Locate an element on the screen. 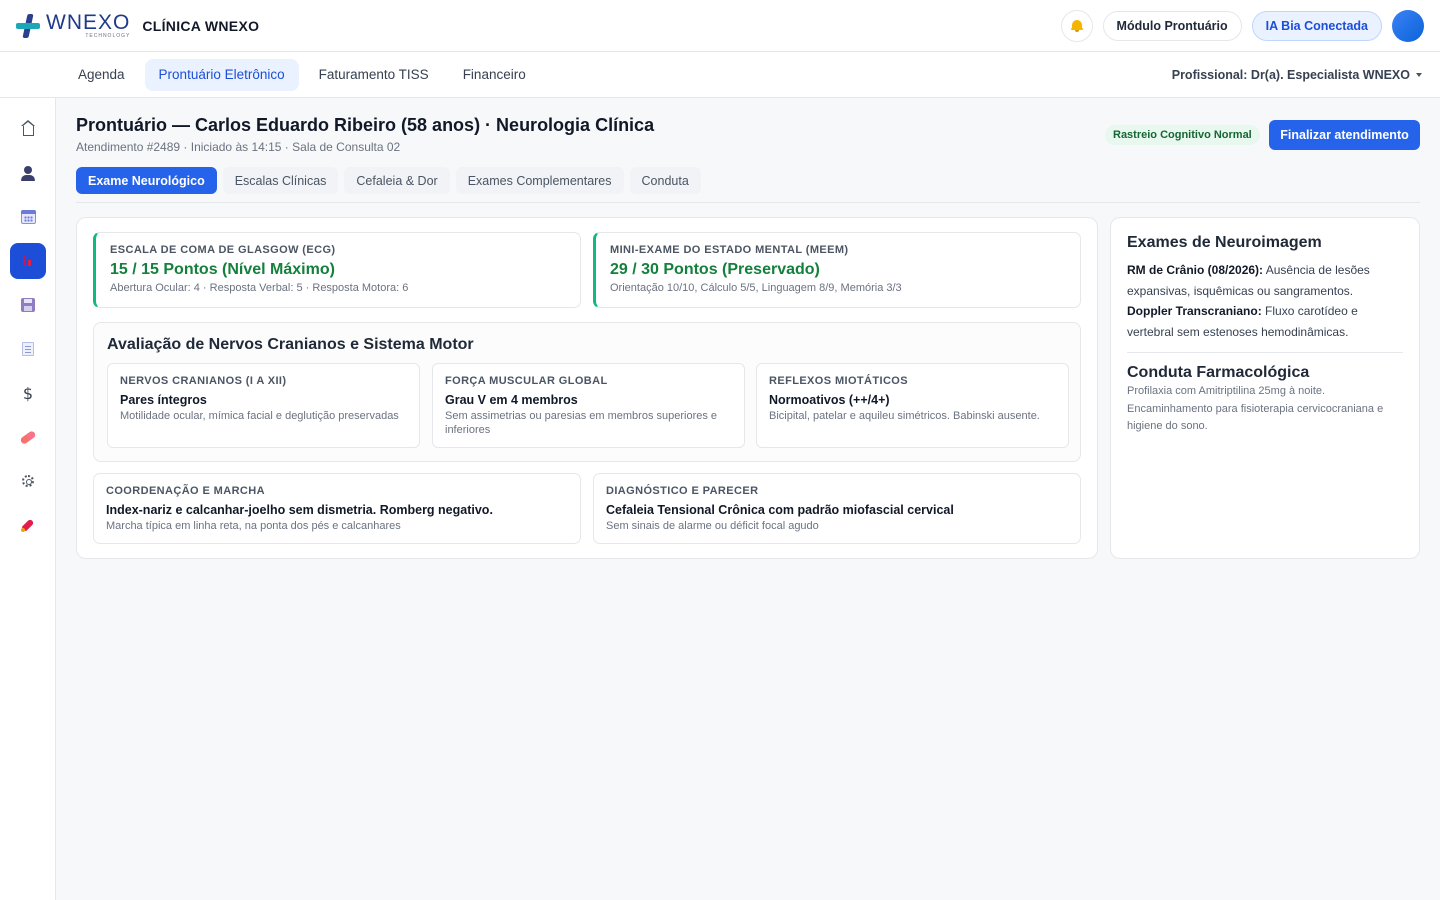 The image size is (1440, 900). tab-conduta: Conduta is located at coordinates (665, 180).